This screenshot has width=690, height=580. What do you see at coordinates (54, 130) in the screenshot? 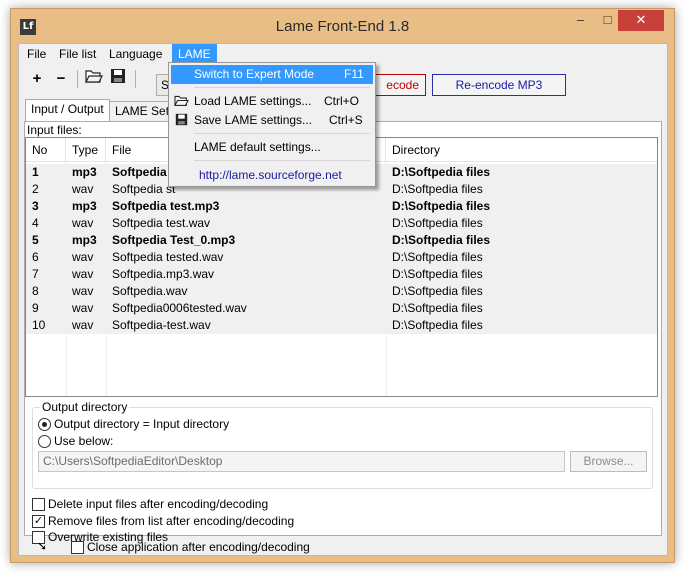
I see `input-files-label: Input files:` at bounding box center [54, 130].